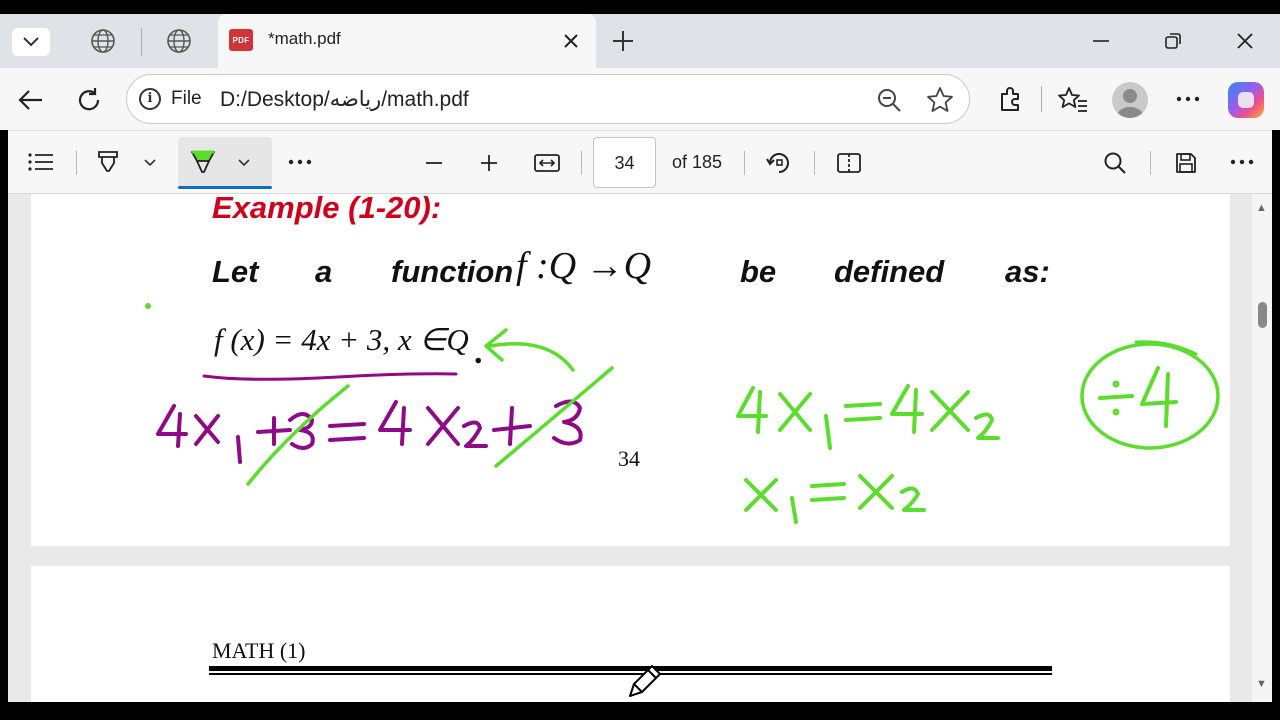  I want to click on close-window-icon, so click(1245, 41).